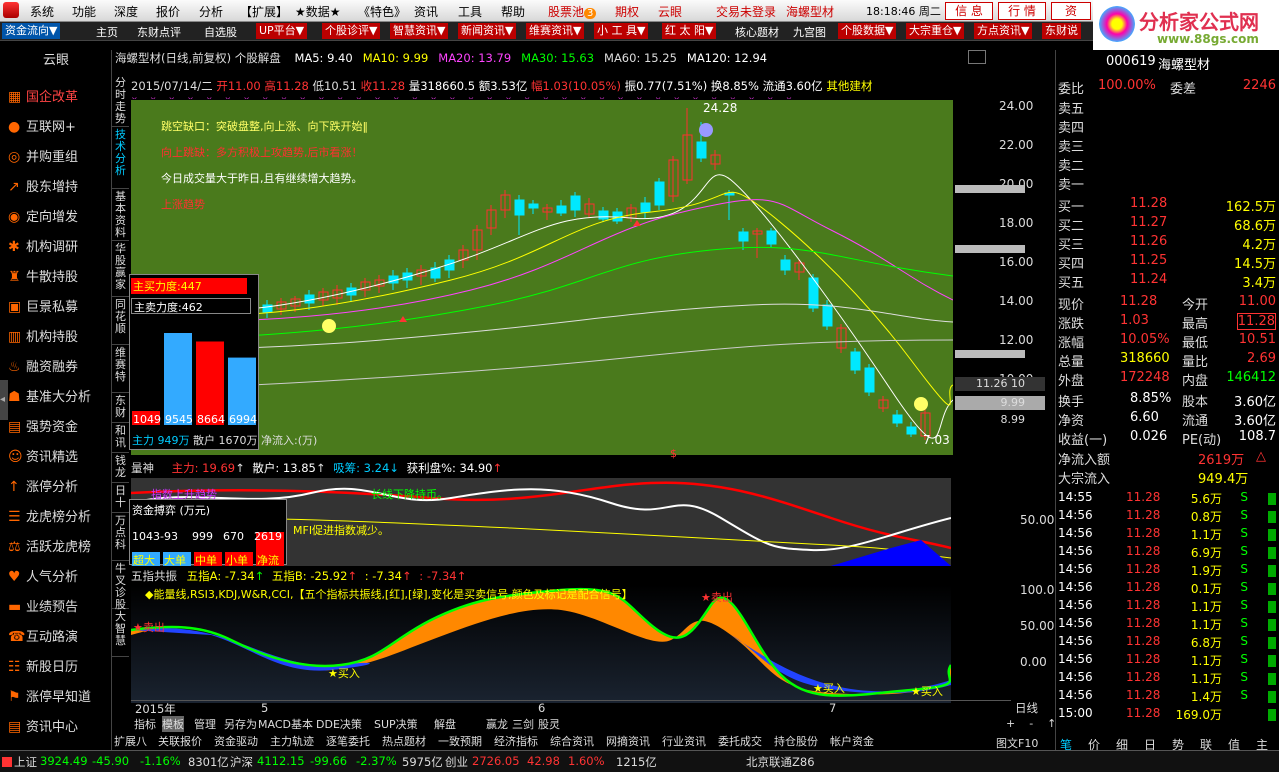 The width and height of the screenshot is (1279, 772). What do you see at coordinates (43, 368) in the screenshot?
I see `sidebar-item-9: ♨ 融资融券` at bounding box center [43, 368].